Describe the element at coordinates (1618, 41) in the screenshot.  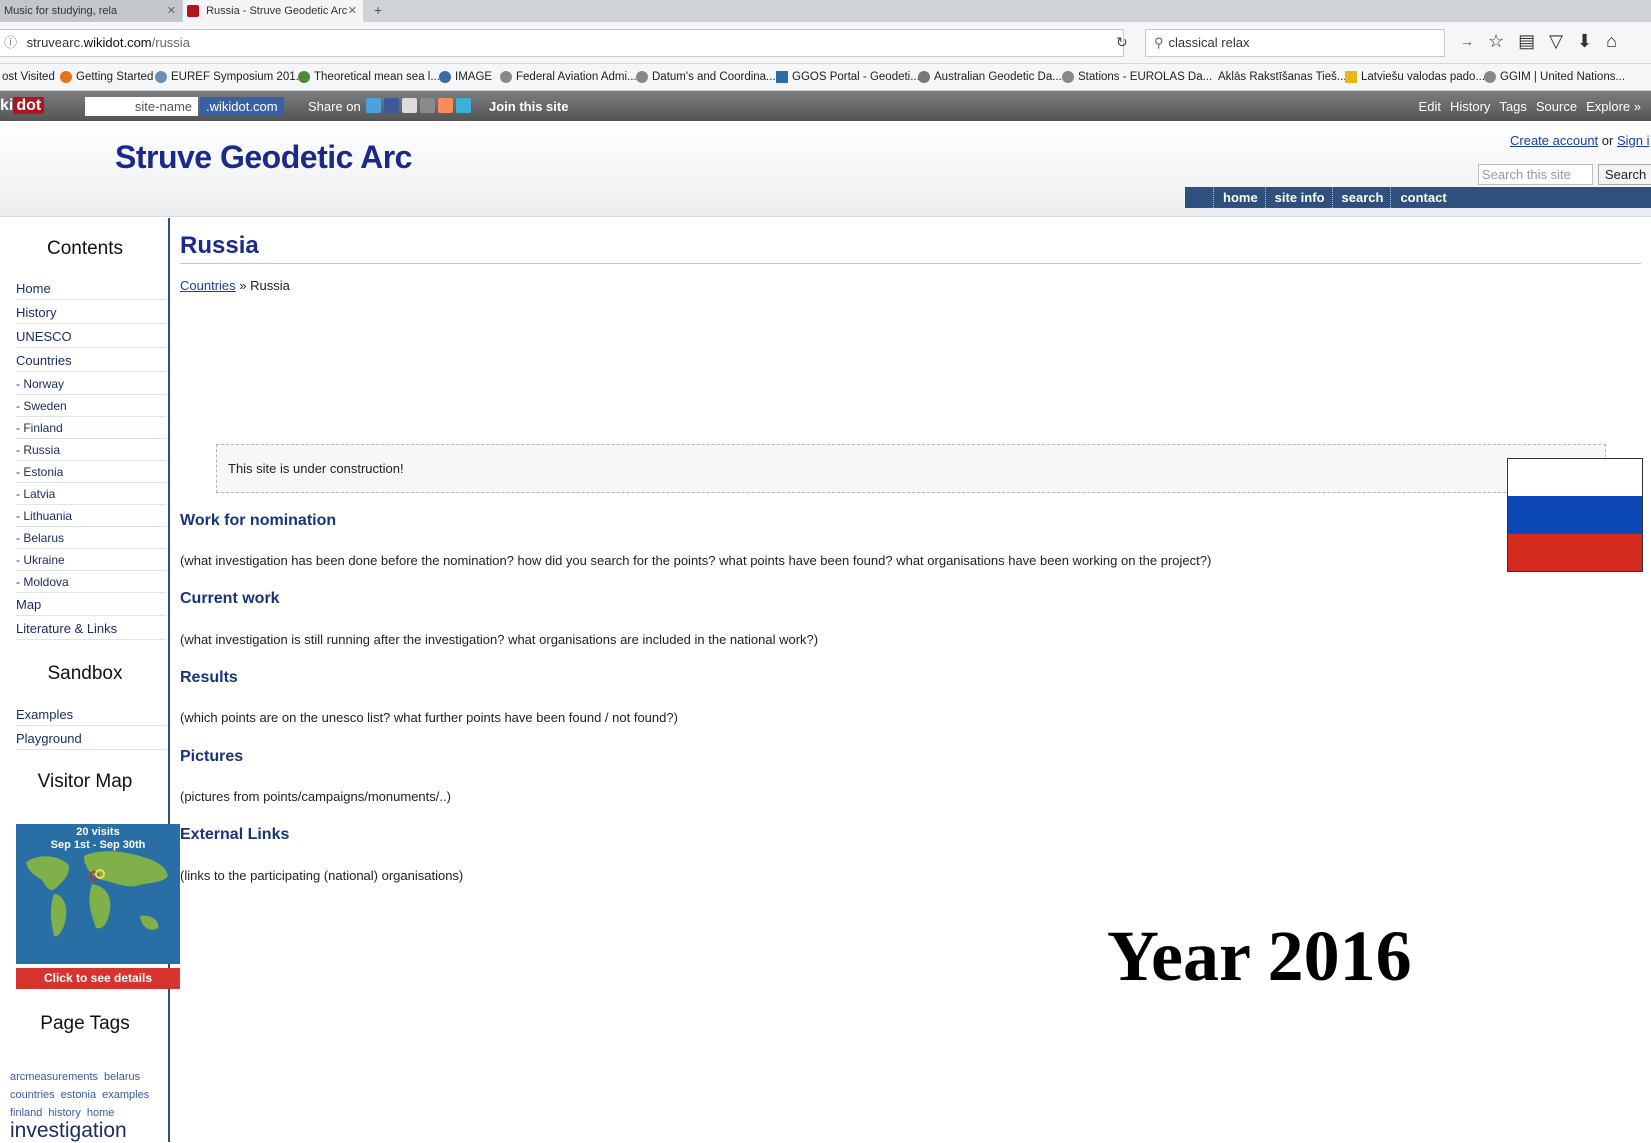
I see `home-icon: ⌂` at that location.